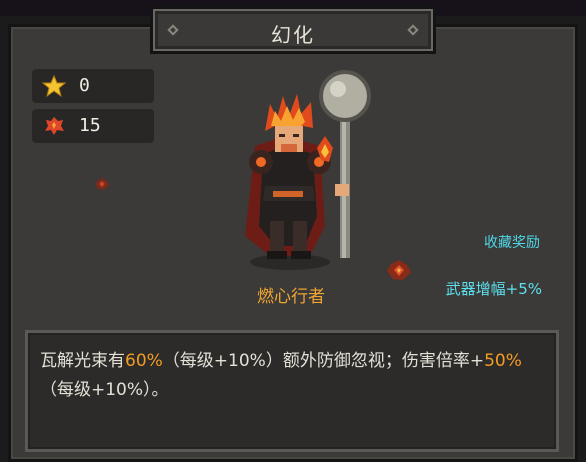 The image size is (586, 462). Describe the element at coordinates (54, 126) in the screenshot. I see `ember-icon` at that location.